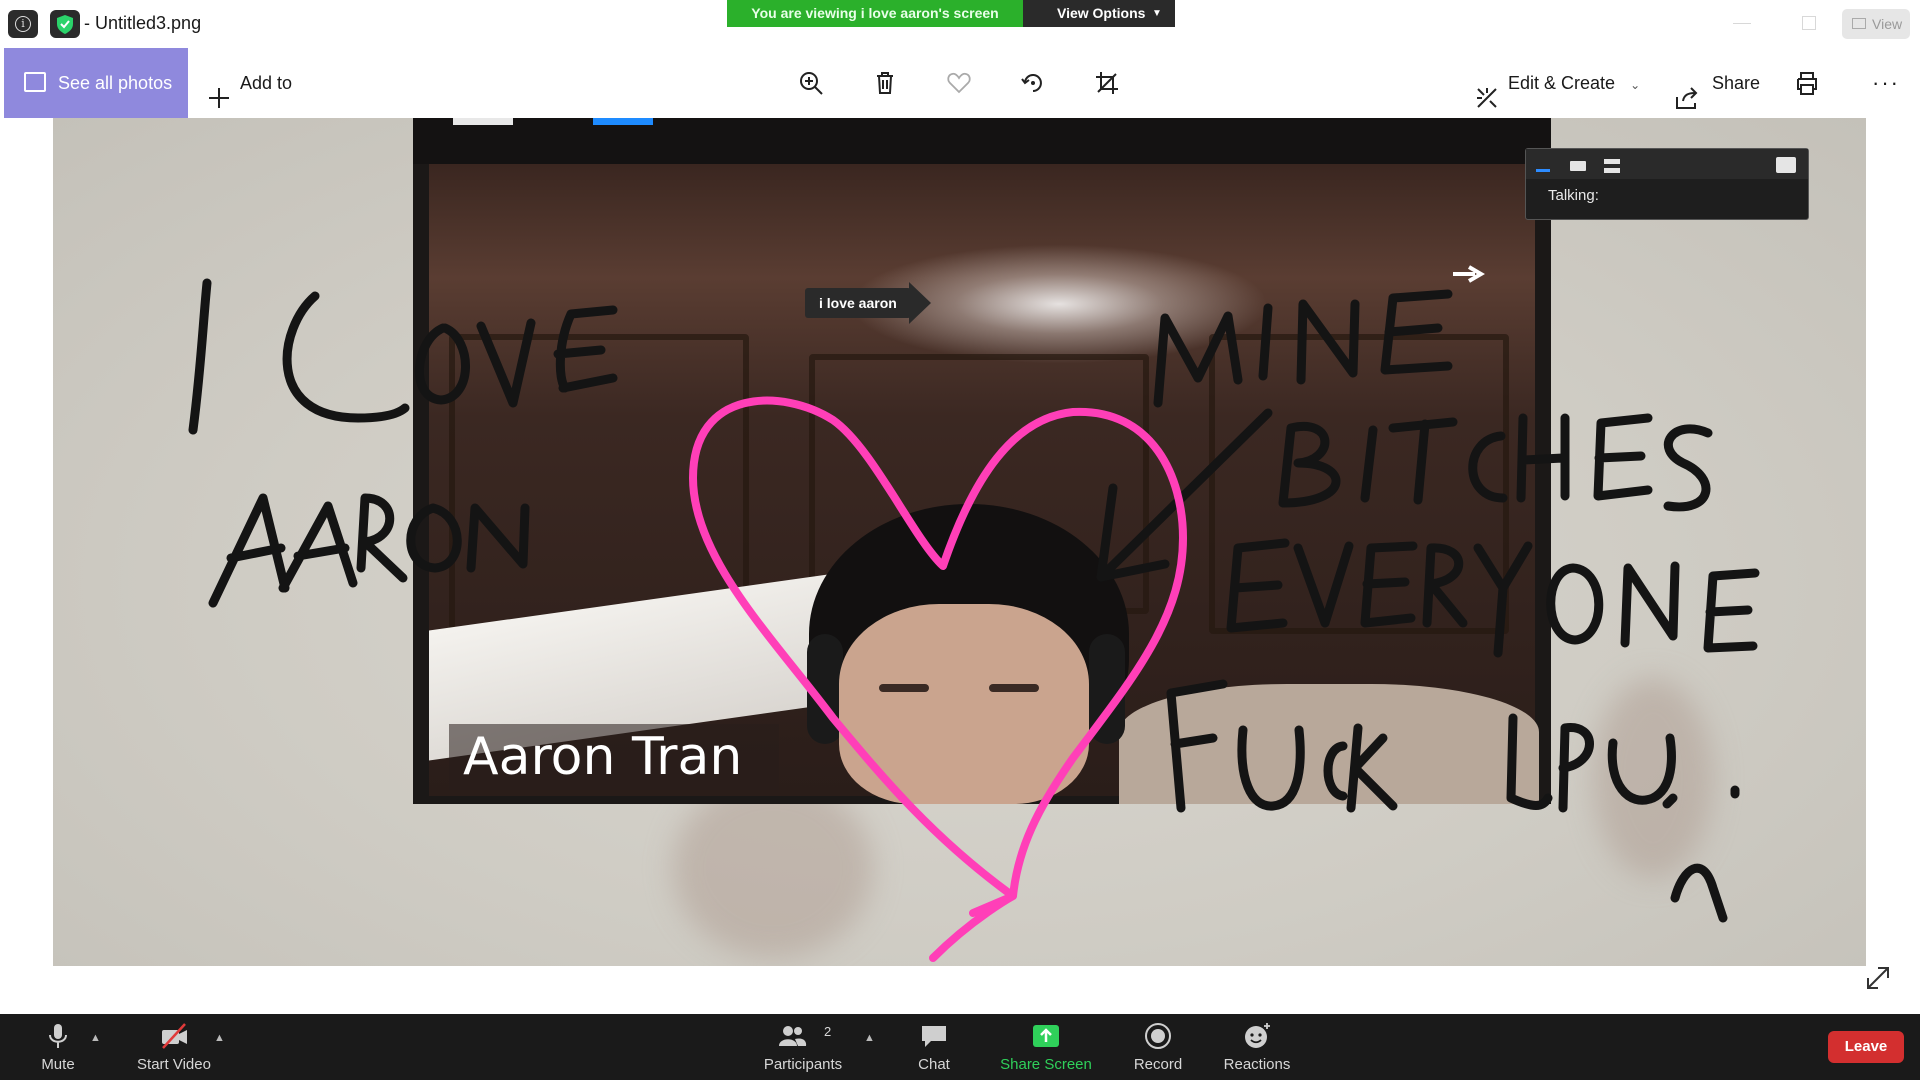 Image resolution: width=1920 pixels, height=1080 pixels. I want to click on annotator-pointer-label: i love aaron, so click(868, 303).